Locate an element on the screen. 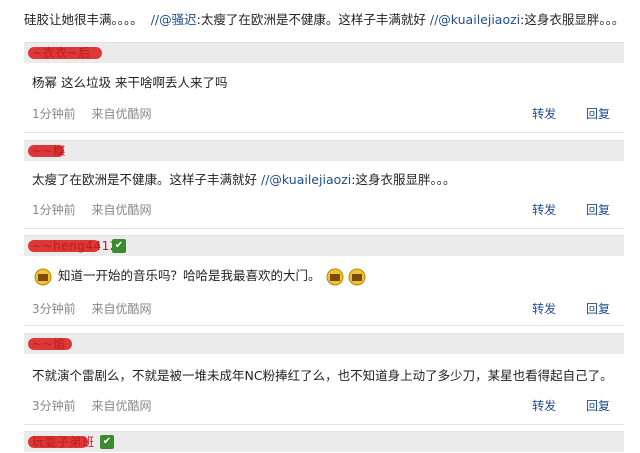  comment-header: 玩耍子弟班 ✔ is located at coordinates (324, 441).